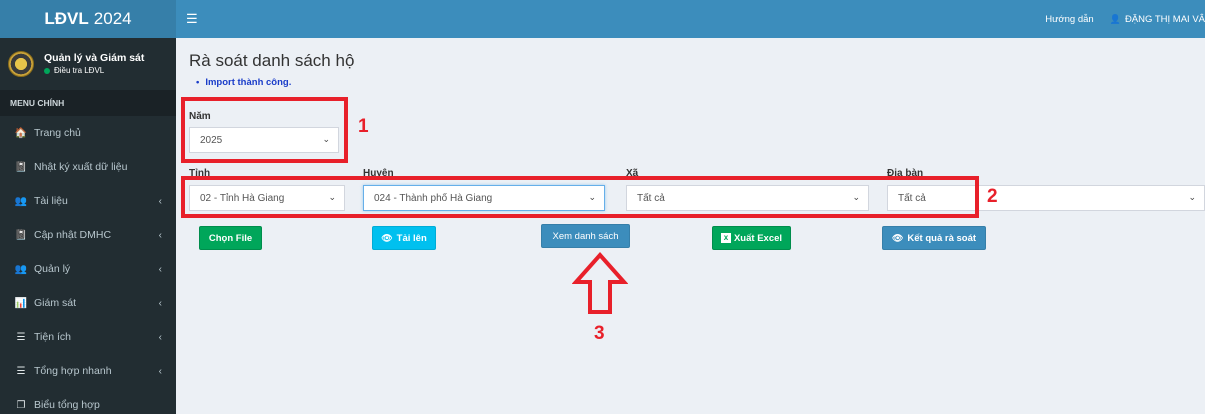  I want to click on sidebar-item-label: Nhật ký xuất dữ liệu, so click(81, 167).